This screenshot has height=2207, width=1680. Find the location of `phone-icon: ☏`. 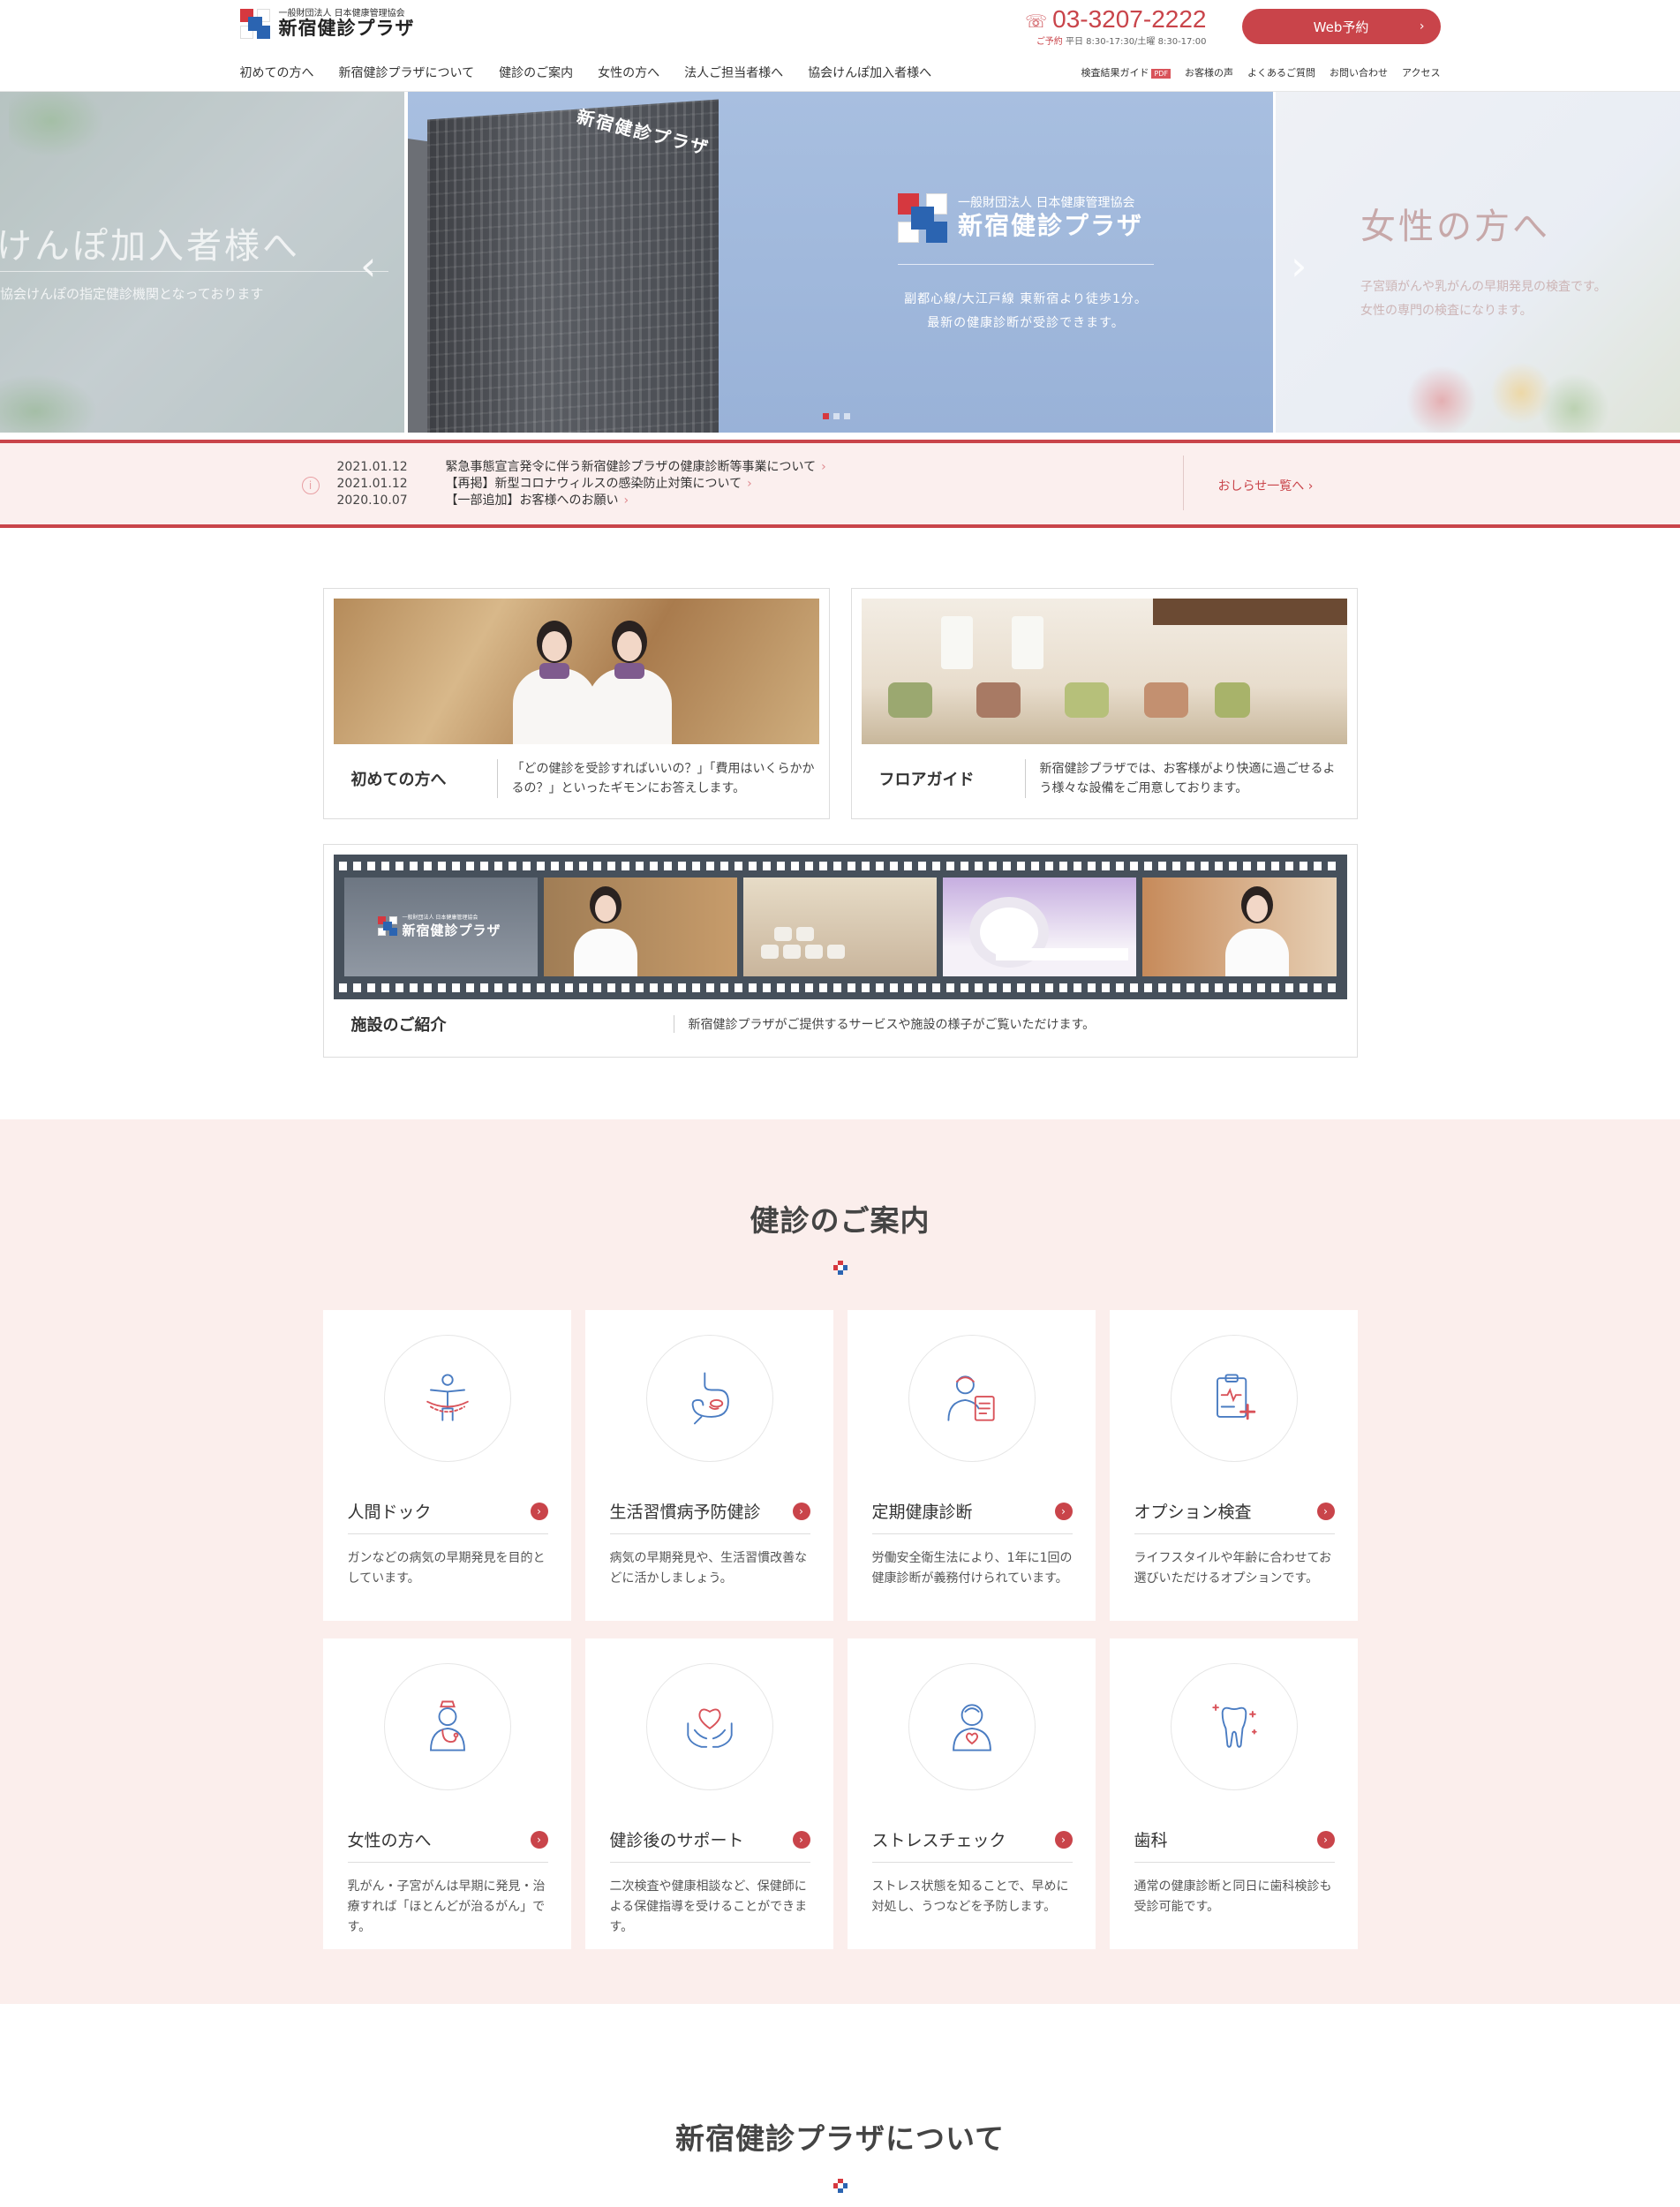

phone-icon: ☏ is located at coordinates (1036, 22).